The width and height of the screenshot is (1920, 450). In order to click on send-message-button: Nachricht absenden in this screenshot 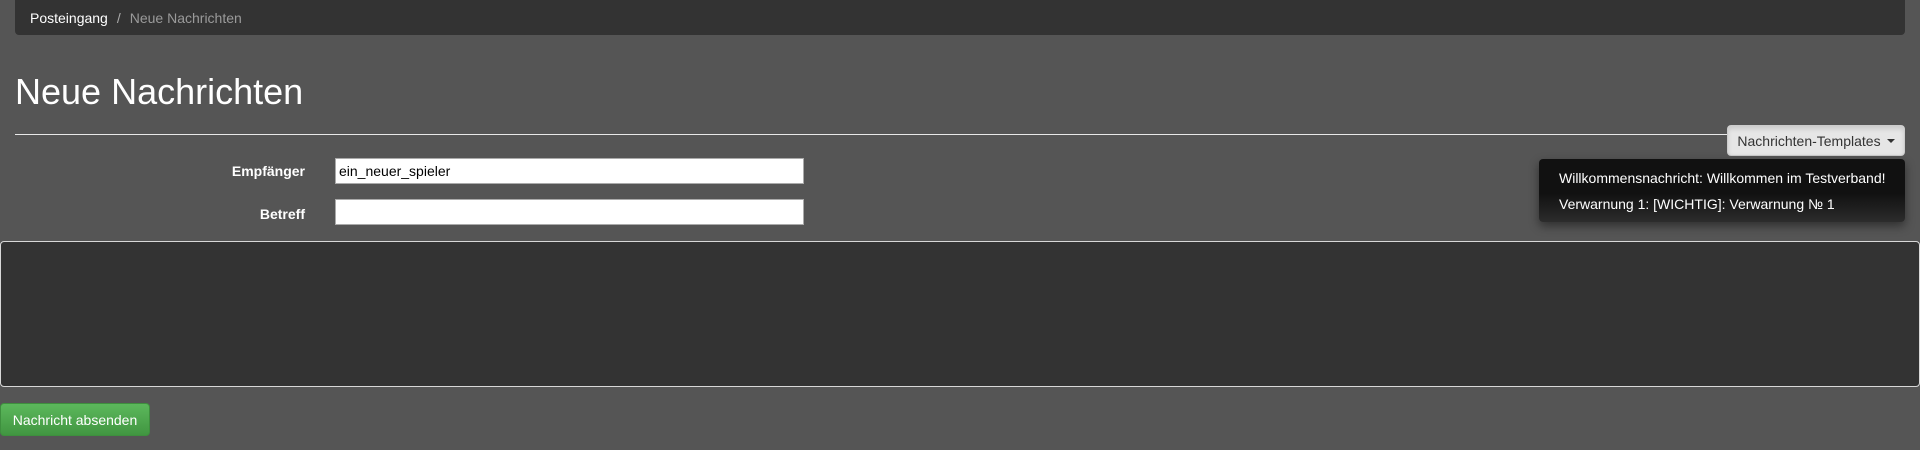, I will do `click(75, 419)`.